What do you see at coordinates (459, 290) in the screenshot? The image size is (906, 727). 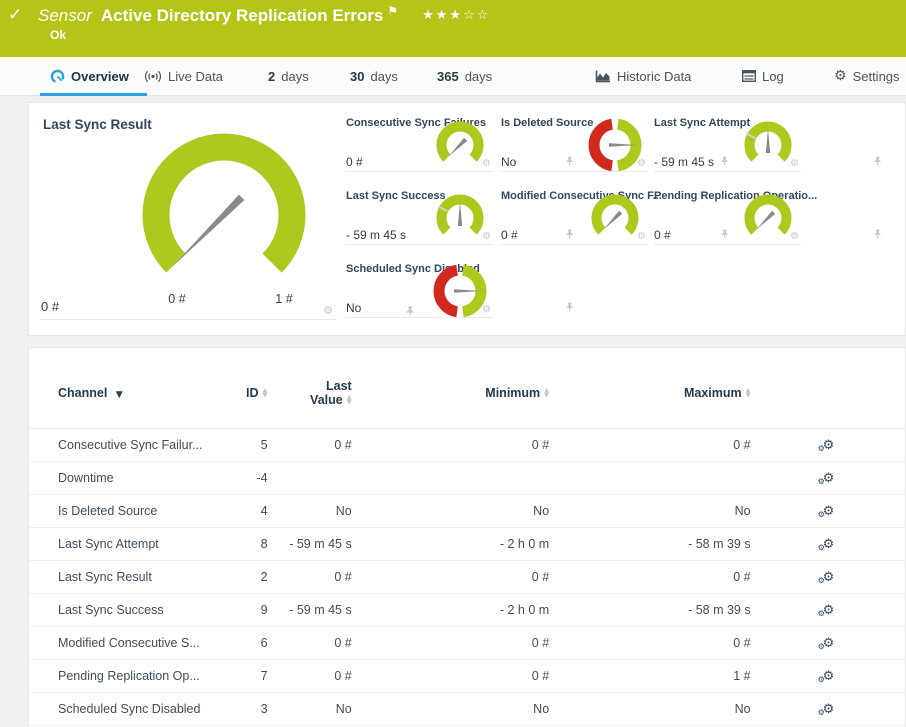 I see `gauge-cell-scheduled-sync-disabled: Scheduled Sync Disabled No ⚙` at bounding box center [459, 290].